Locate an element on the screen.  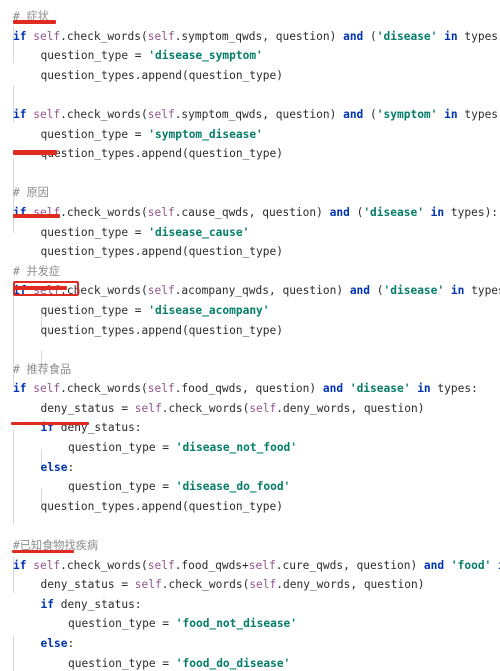
code-line: question_type = 'food_do_disease' is located at coordinates (250, 662).